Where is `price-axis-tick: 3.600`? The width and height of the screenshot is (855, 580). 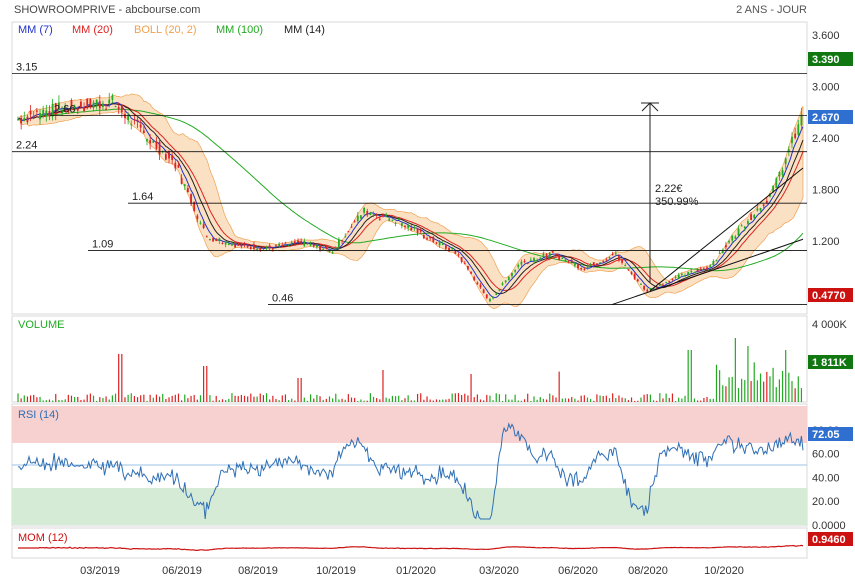 price-axis-tick: 3.600 is located at coordinates (826, 36).